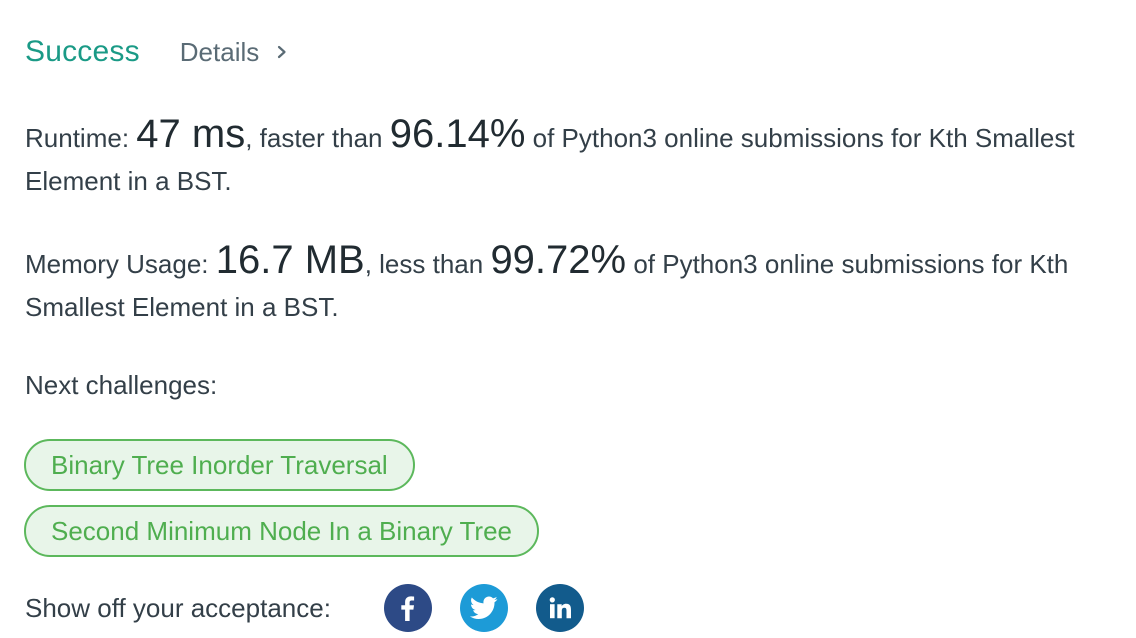 This screenshot has height=638, width=1136. Describe the element at coordinates (427, 264) in the screenshot. I see `memory-comparison: , less than` at that location.